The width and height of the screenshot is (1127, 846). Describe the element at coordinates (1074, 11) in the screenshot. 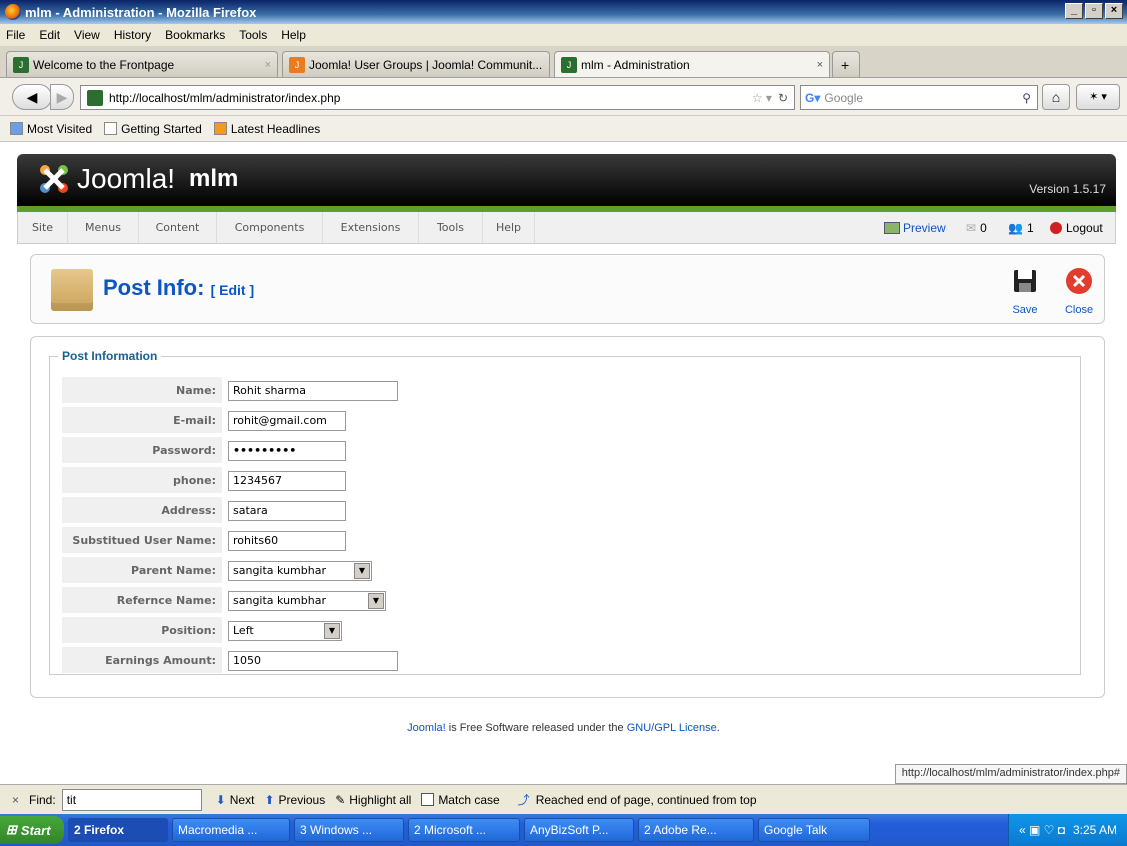

I see `minimize-button: _` at that location.